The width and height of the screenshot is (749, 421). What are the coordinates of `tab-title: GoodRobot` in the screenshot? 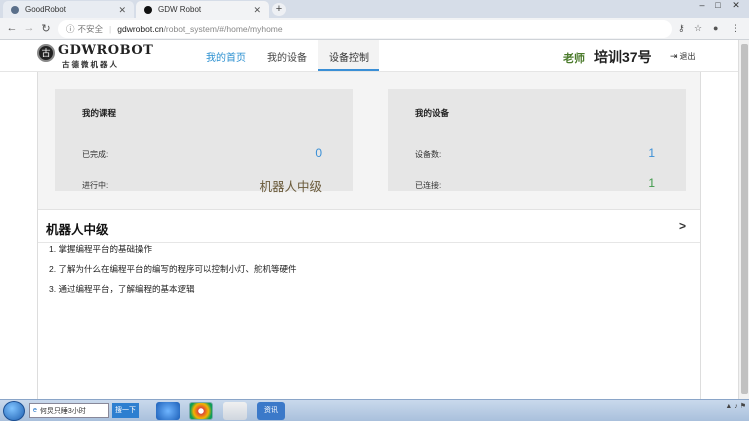 It's located at (45, 9).